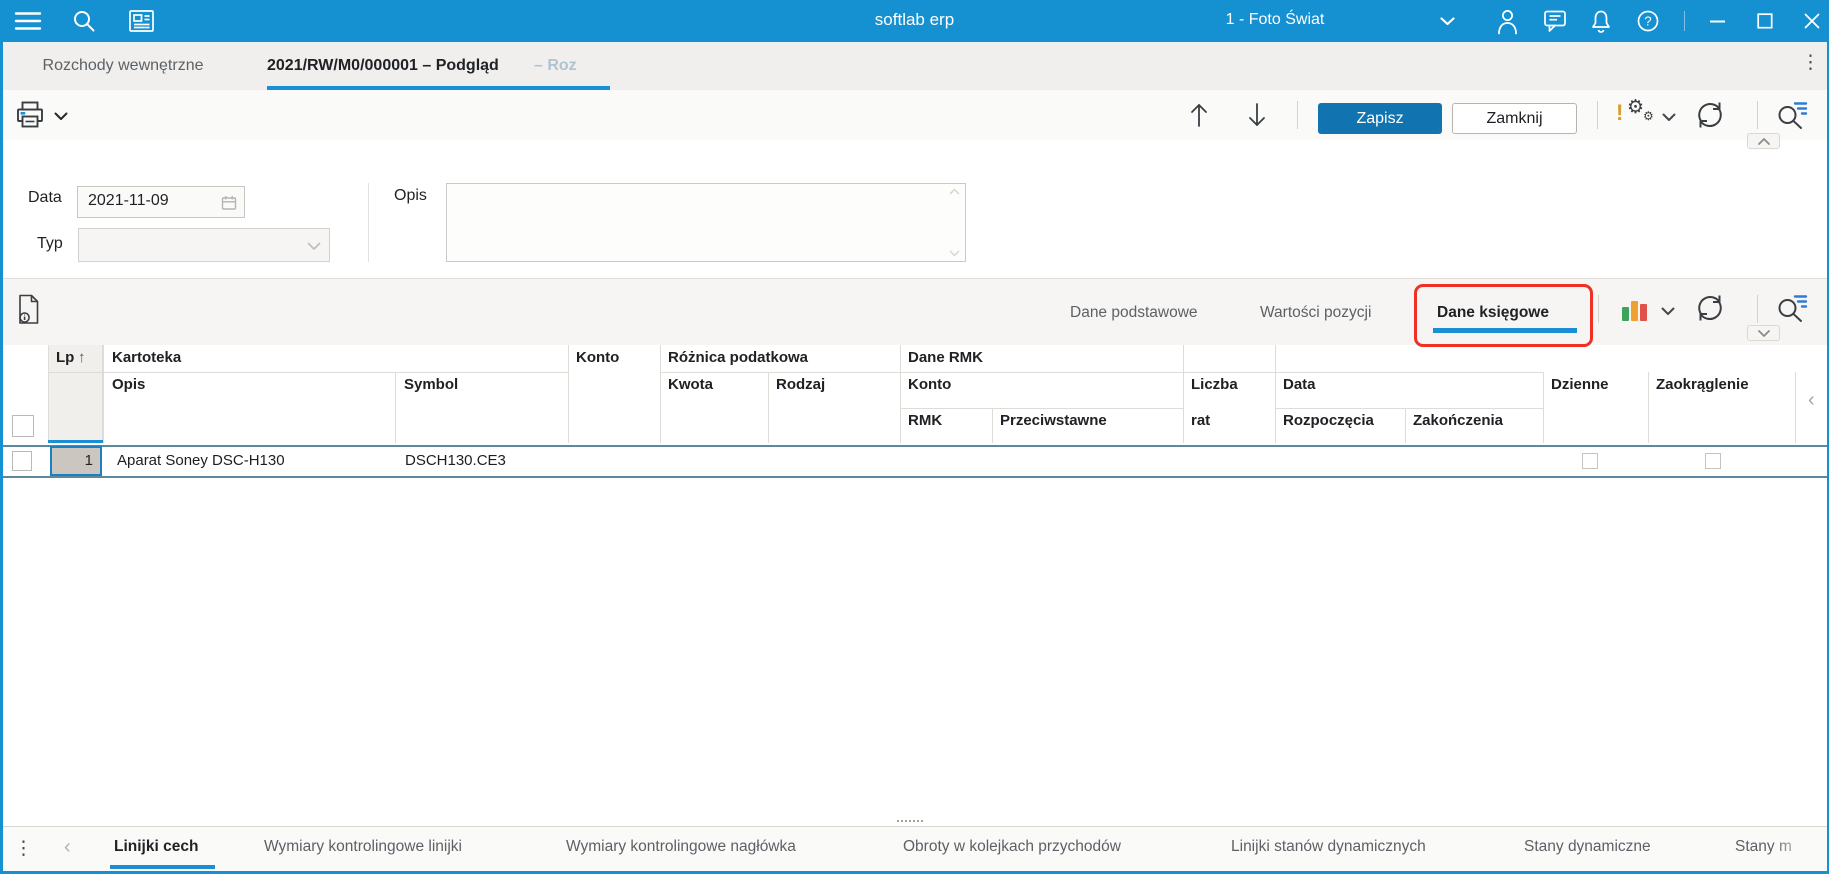 The height and width of the screenshot is (874, 1829). Describe the element at coordinates (1328, 847) in the screenshot. I see `bottom-tab-linijki-stanow-dynamicznych: Linijki stanów dynamicznych` at that location.